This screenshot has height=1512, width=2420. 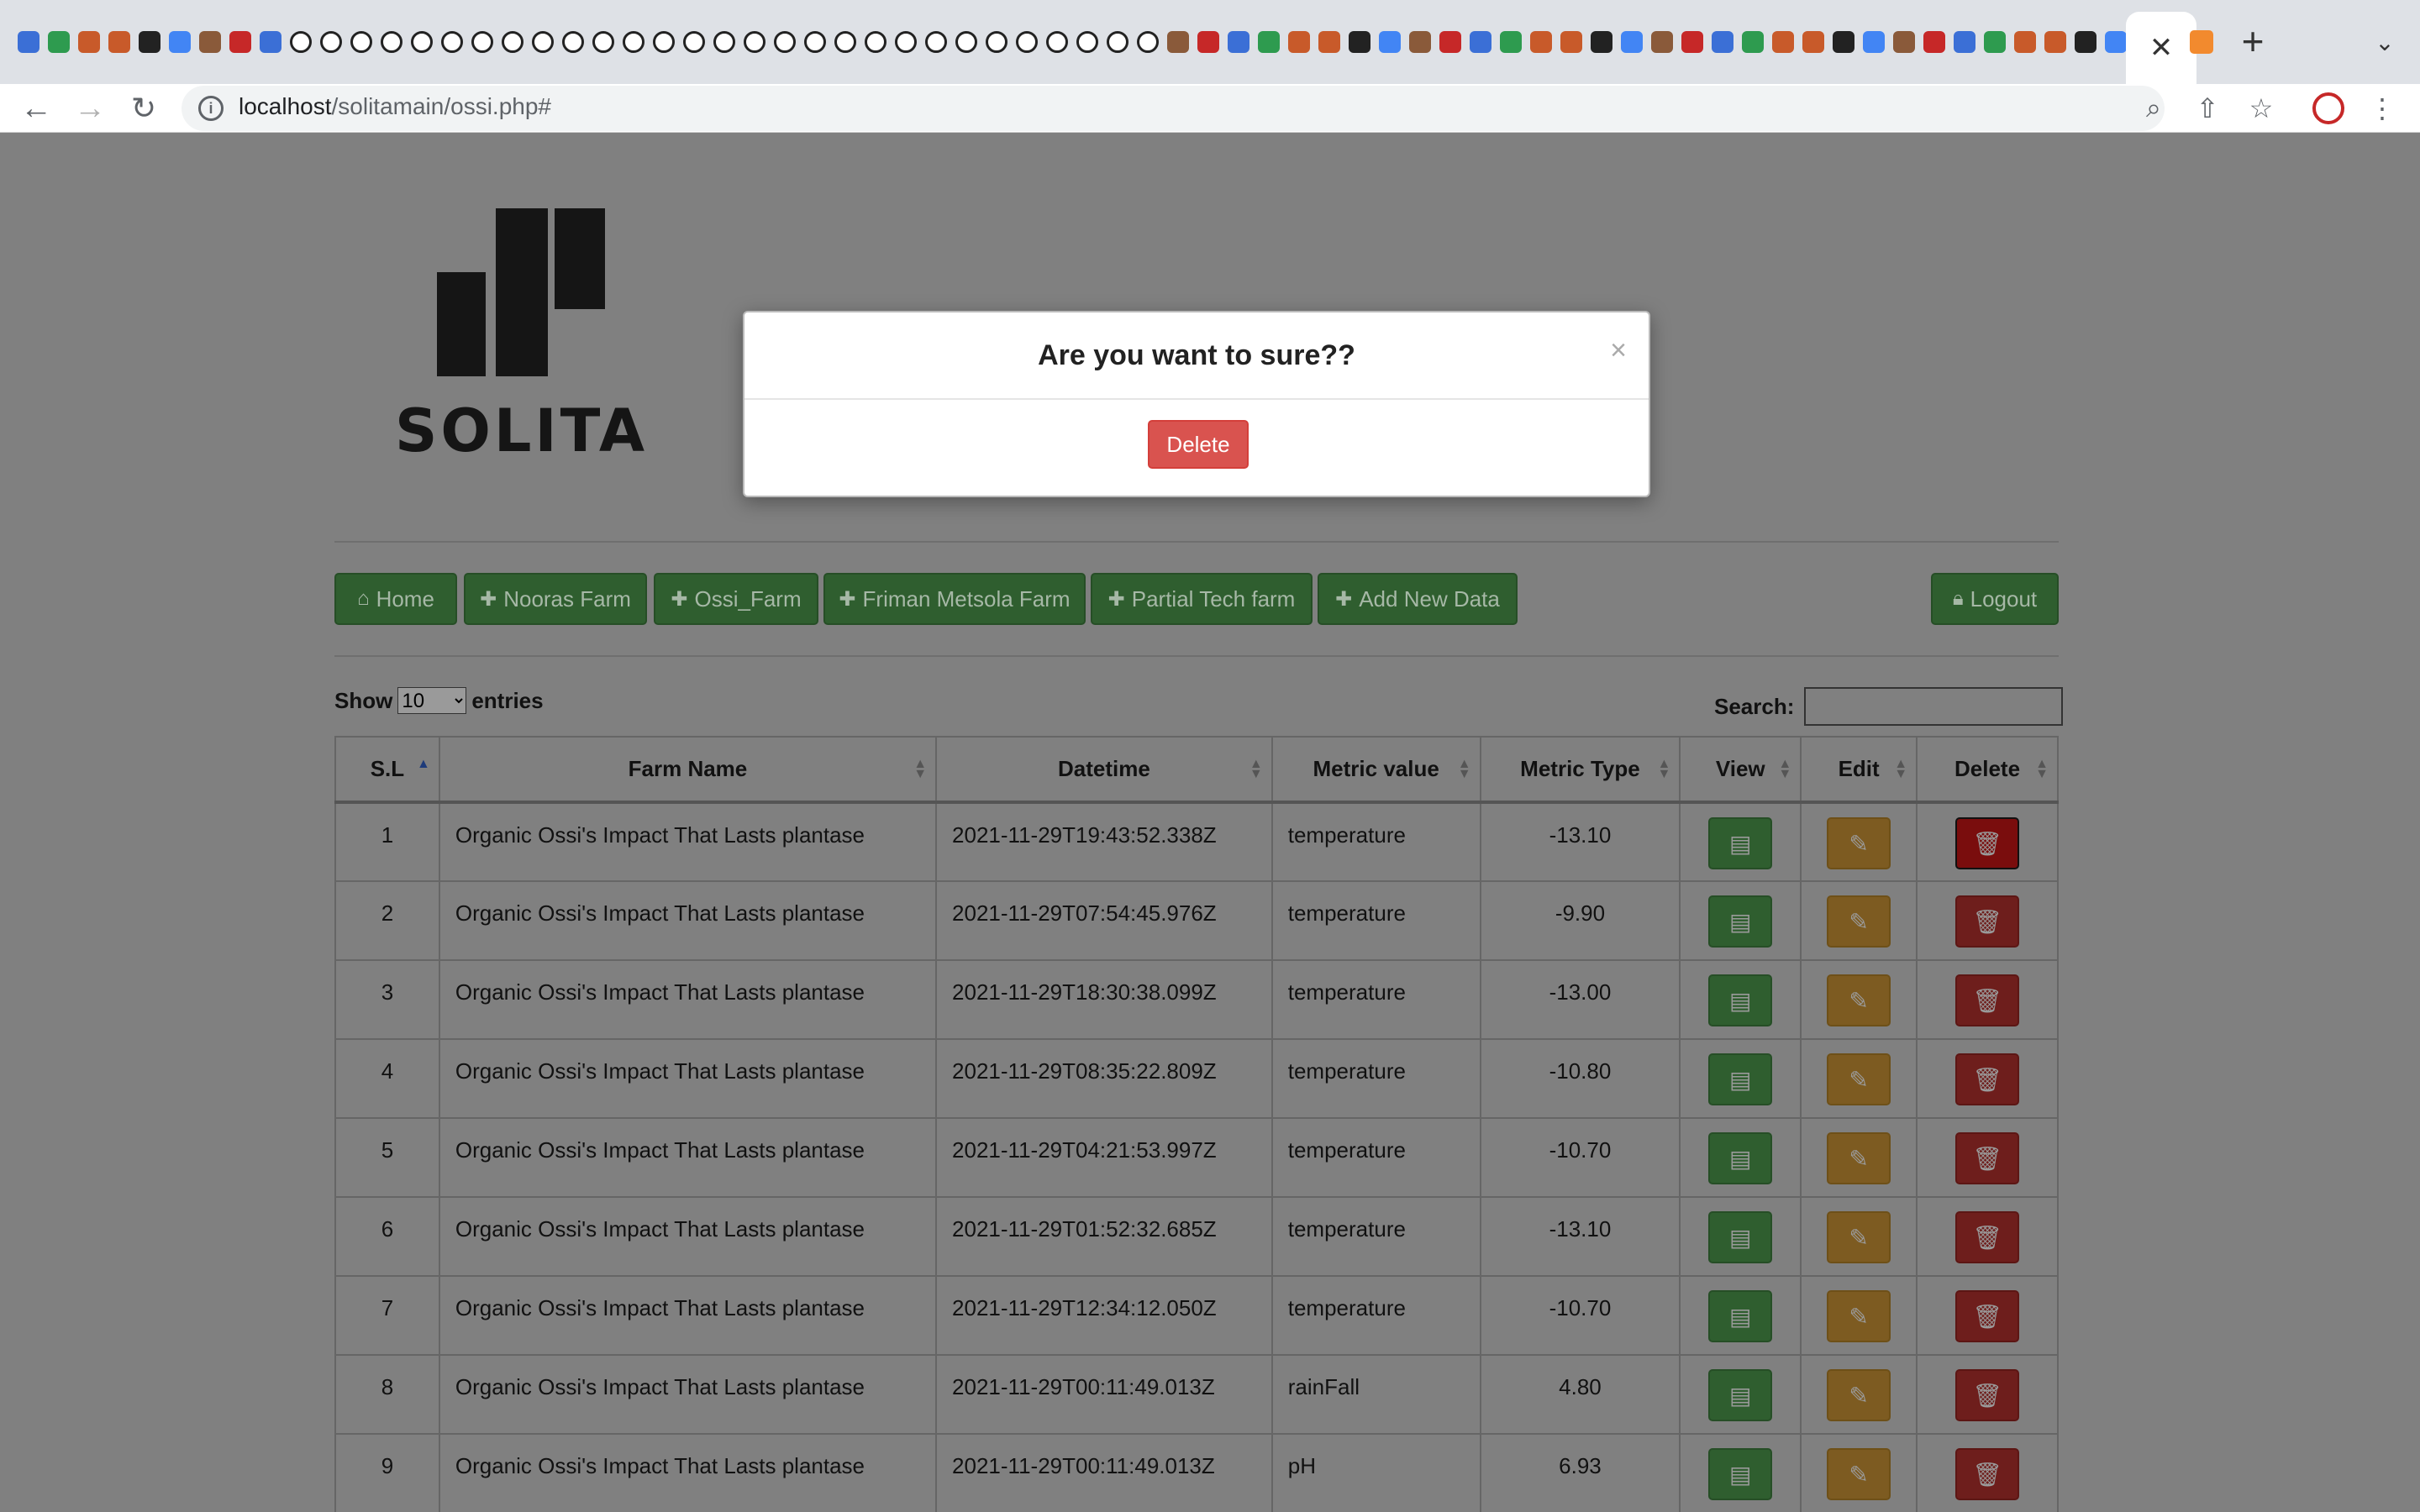 I want to click on share-icon: ⇧, so click(x=2208, y=108).